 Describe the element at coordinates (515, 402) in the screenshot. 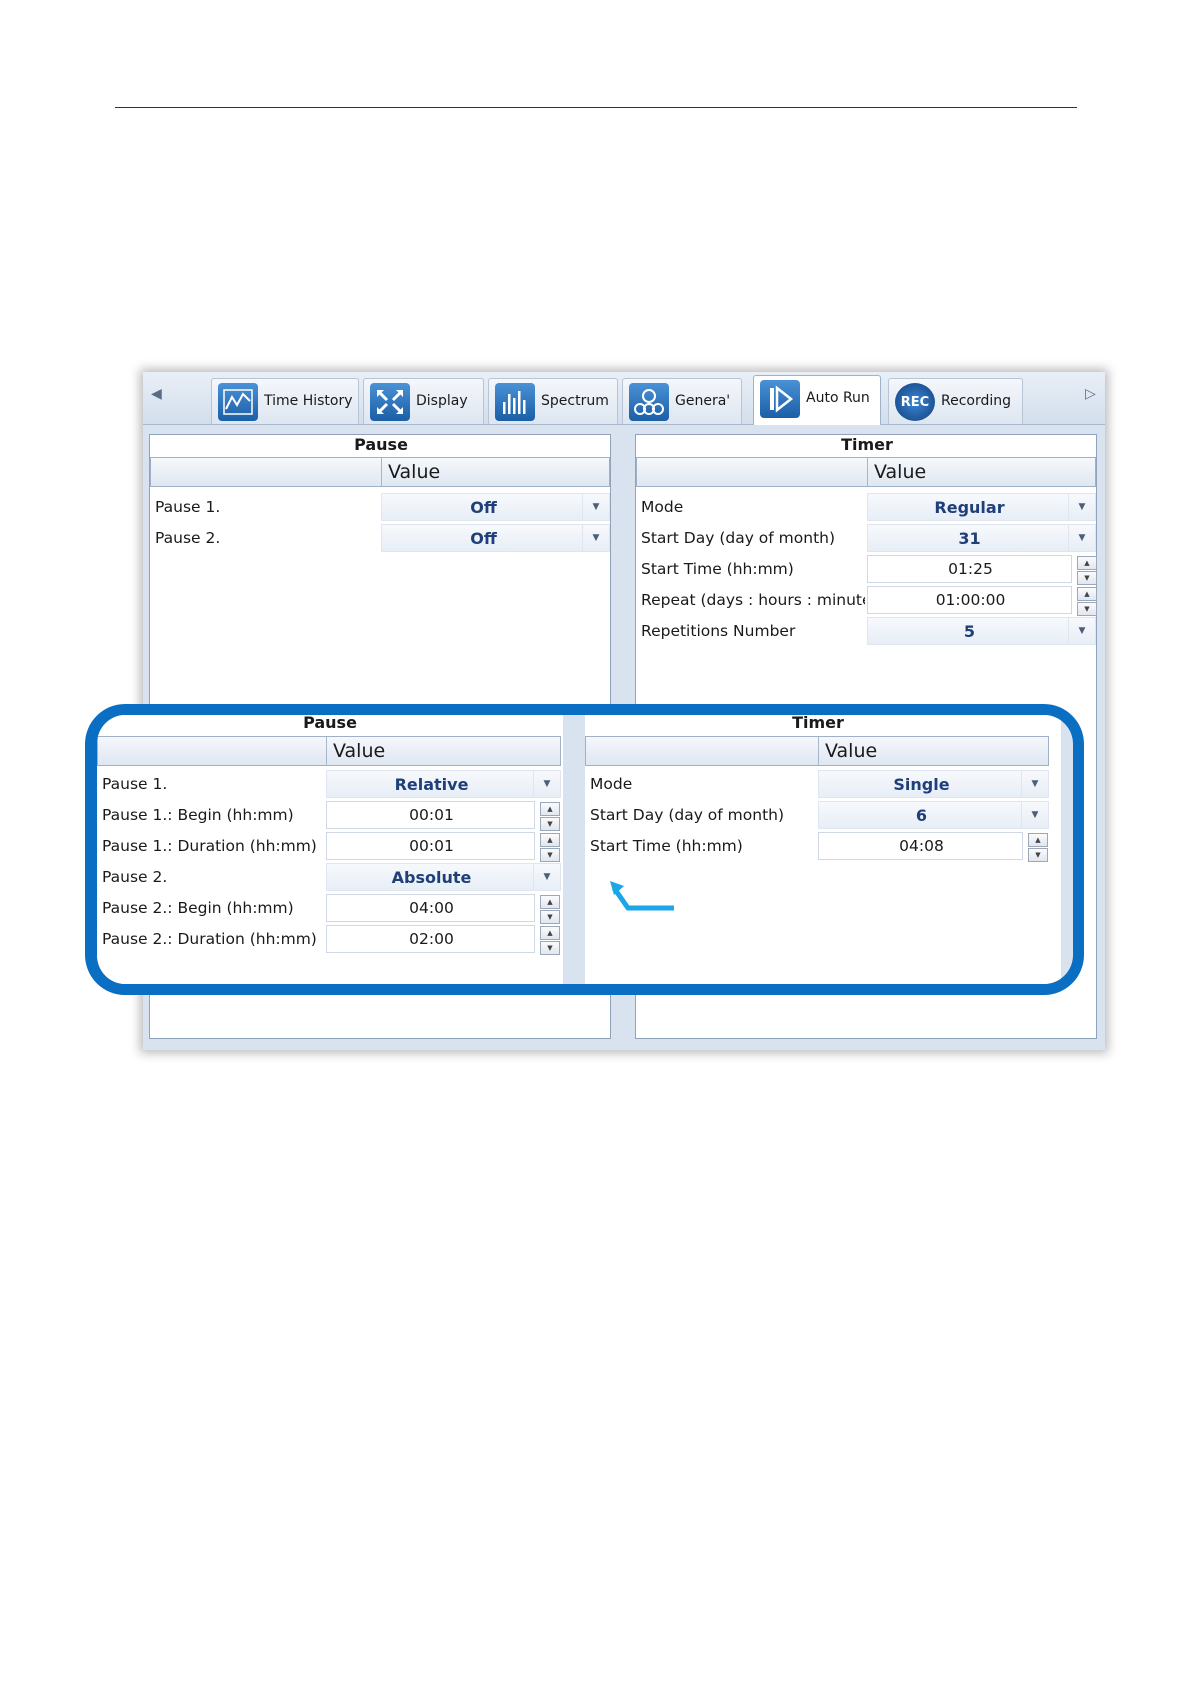

I see `bar-spectrum-icon` at that location.